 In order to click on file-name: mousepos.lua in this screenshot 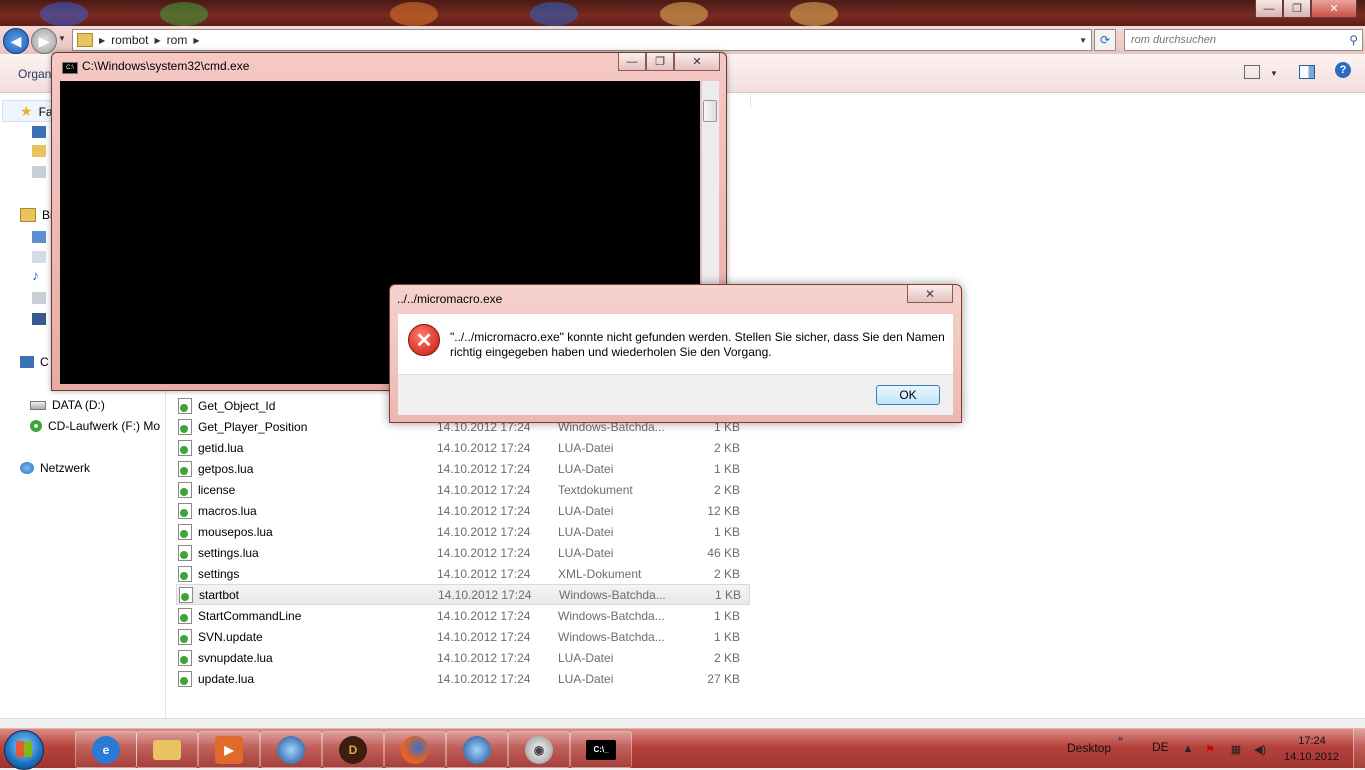, I will do `click(235, 531)`.